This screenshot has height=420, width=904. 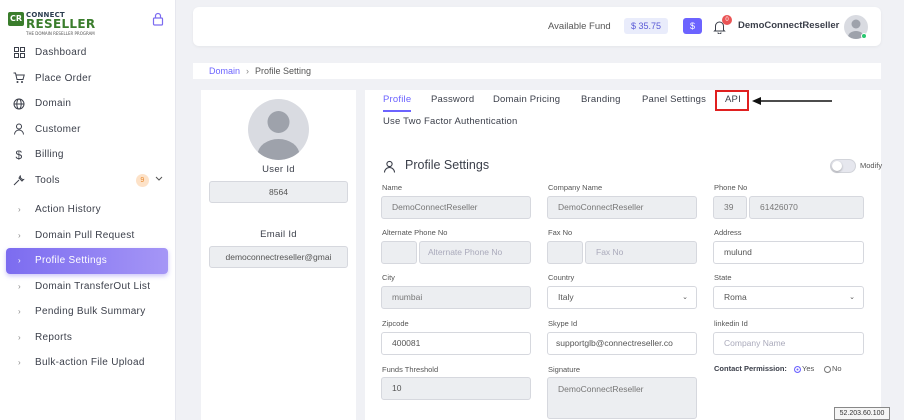 I want to click on sidebar-subitem-action-history: › Action History, so click(x=88, y=210).